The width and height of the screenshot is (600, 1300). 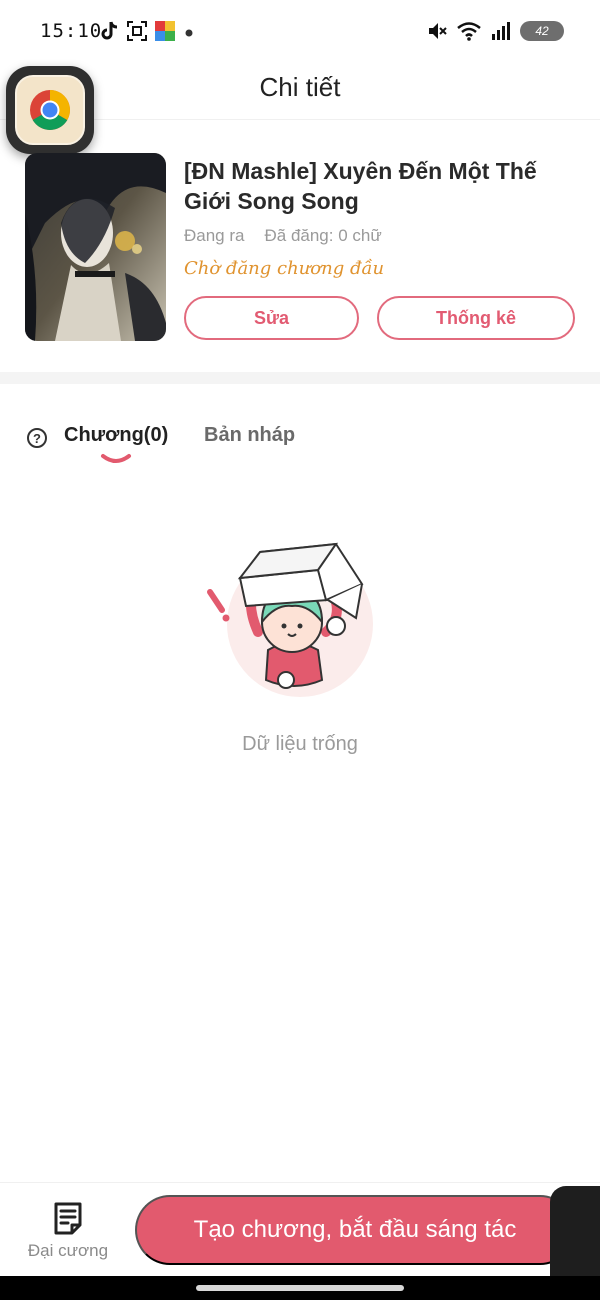 I want to click on system-nav-bar, so click(x=300, y=1288).